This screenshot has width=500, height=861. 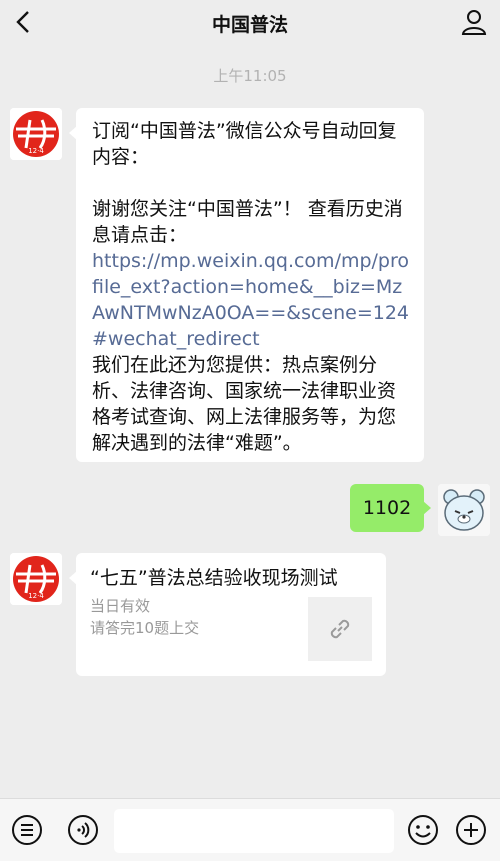 I want to click on menu-icon, so click(x=27, y=830).